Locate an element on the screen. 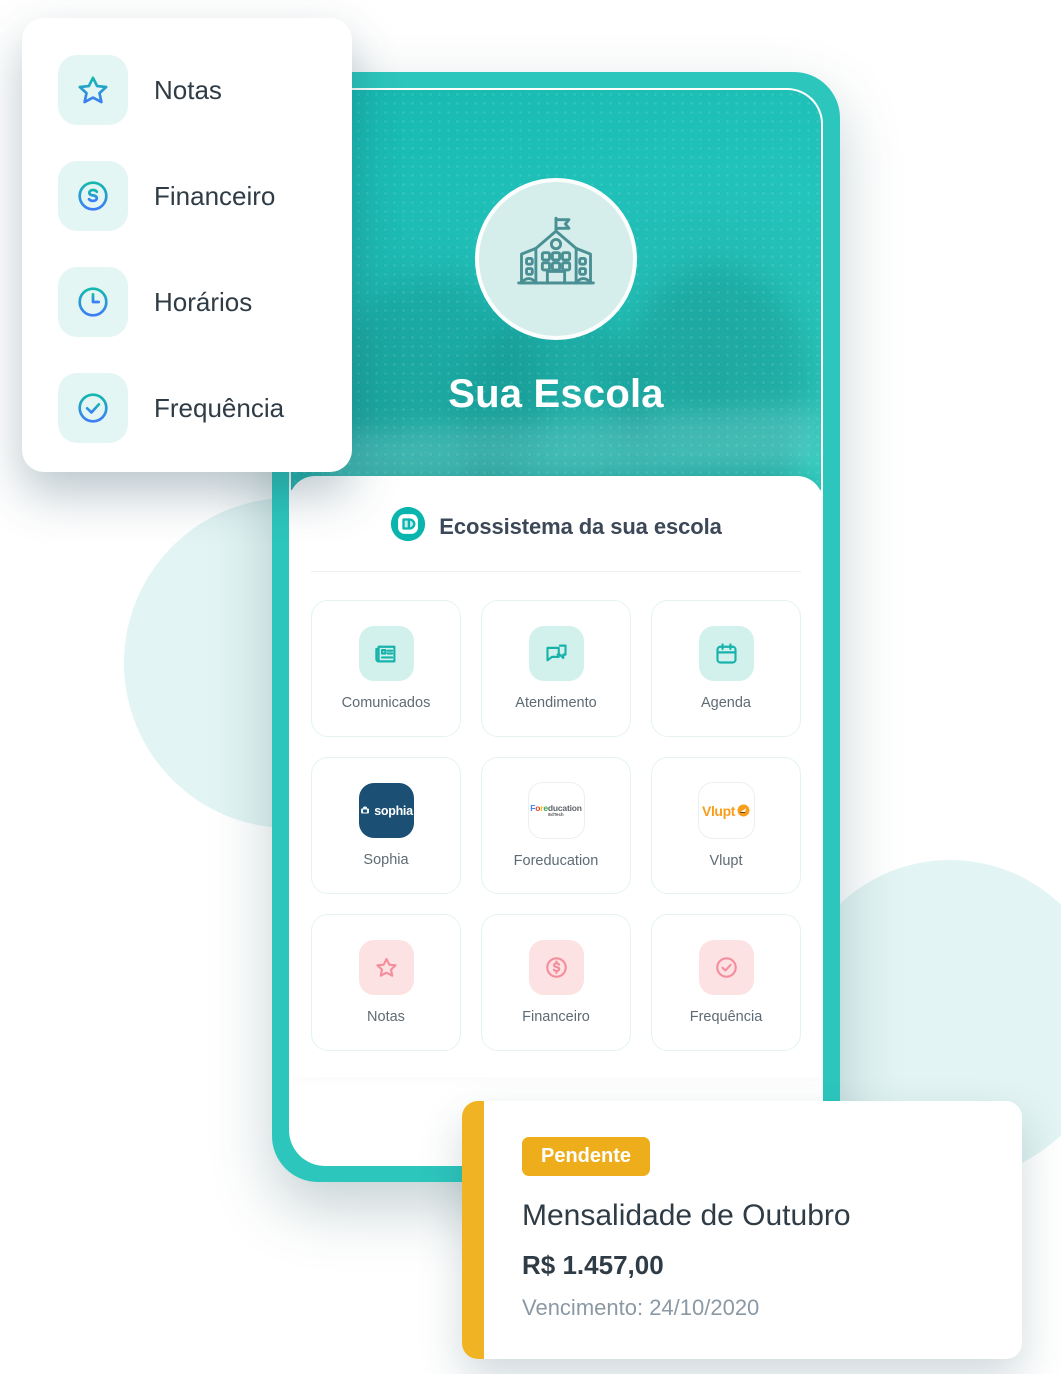  menu-item-horarios: Horários is located at coordinates (187, 302).